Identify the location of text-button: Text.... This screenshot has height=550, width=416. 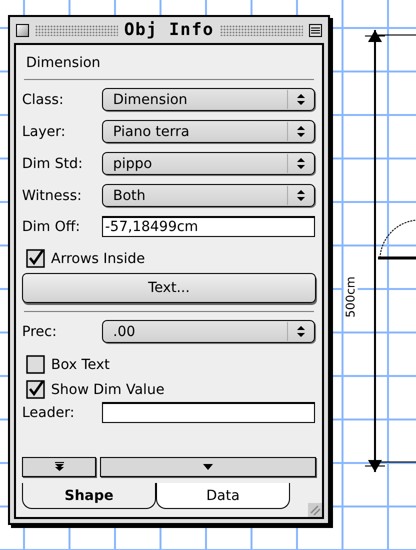
(169, 288).